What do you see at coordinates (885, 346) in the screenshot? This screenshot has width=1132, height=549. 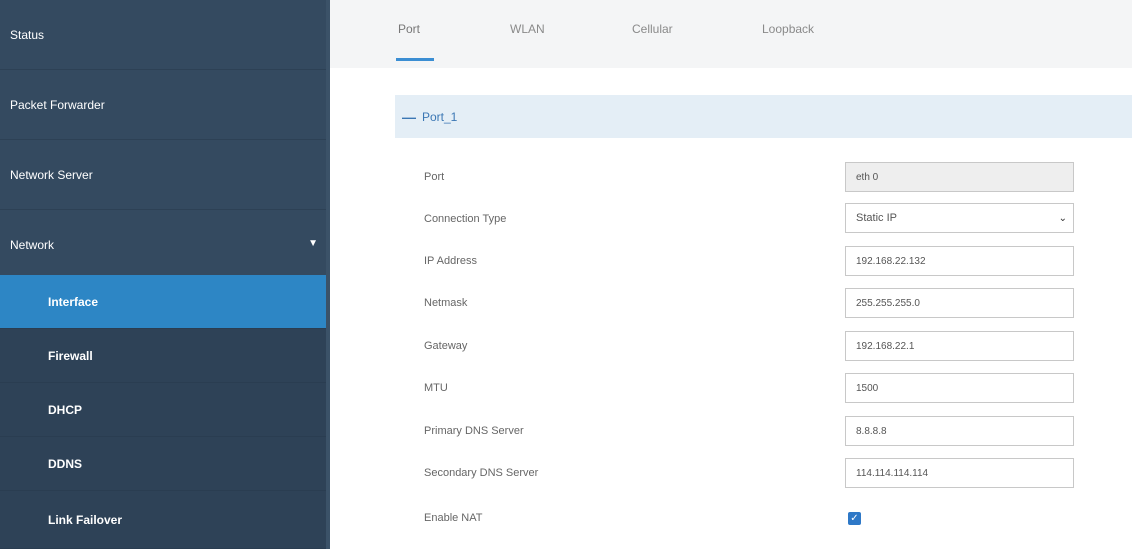 I see `gateway-value: 192.168.22.1` at bounding box center [885, 346].